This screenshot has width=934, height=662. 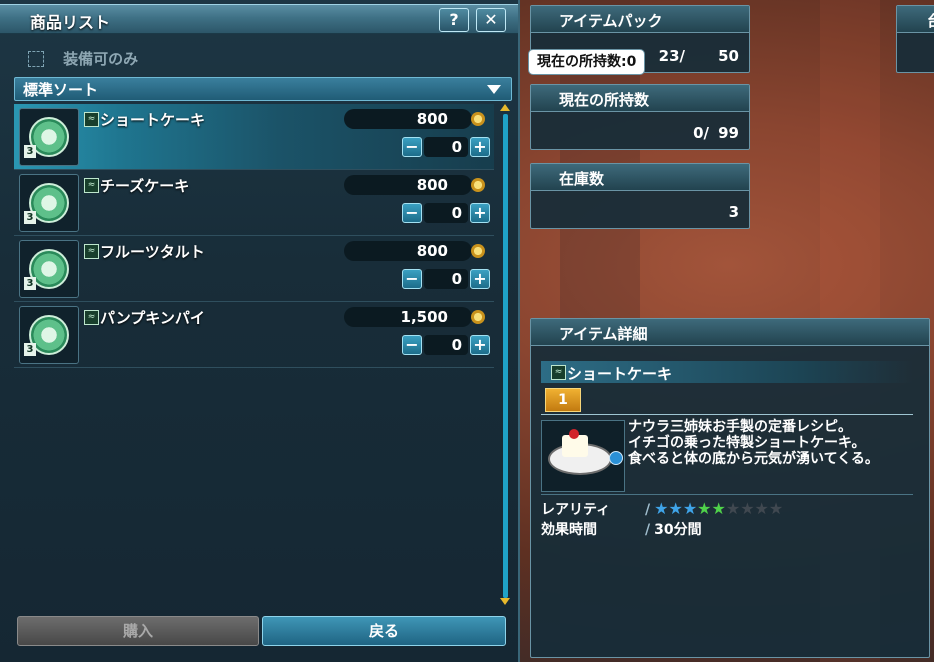 What do you see at coordinates (678, 530) in the screenshot?
I see `duration-value: 30分間` at bounding box center [678, 530].